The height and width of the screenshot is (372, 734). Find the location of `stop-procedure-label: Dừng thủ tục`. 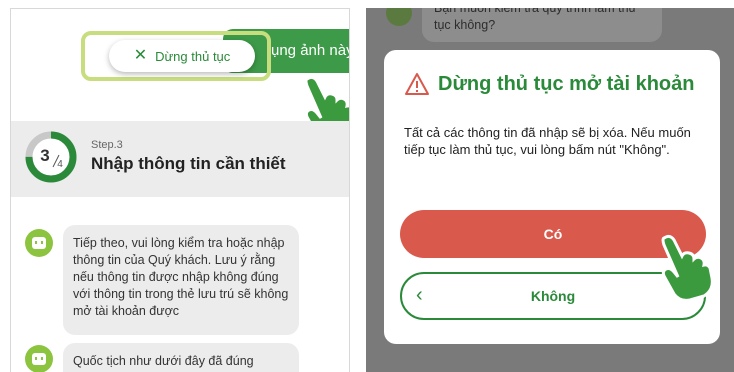

stop-procedure-label: Dừng thủ tục is located at coordinates (193, 56).